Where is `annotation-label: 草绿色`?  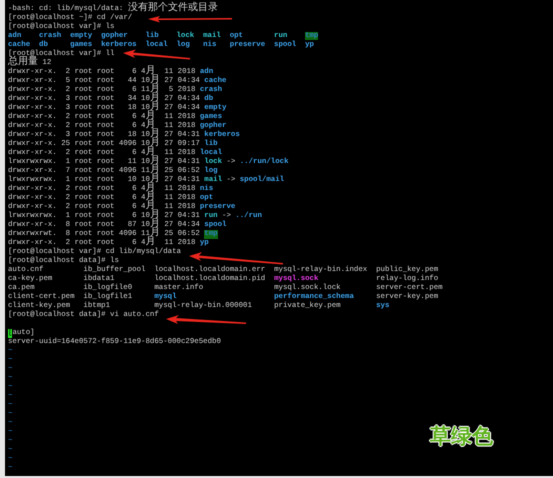 annotation-label: 草绿色 is located at coordinates (461, 436).